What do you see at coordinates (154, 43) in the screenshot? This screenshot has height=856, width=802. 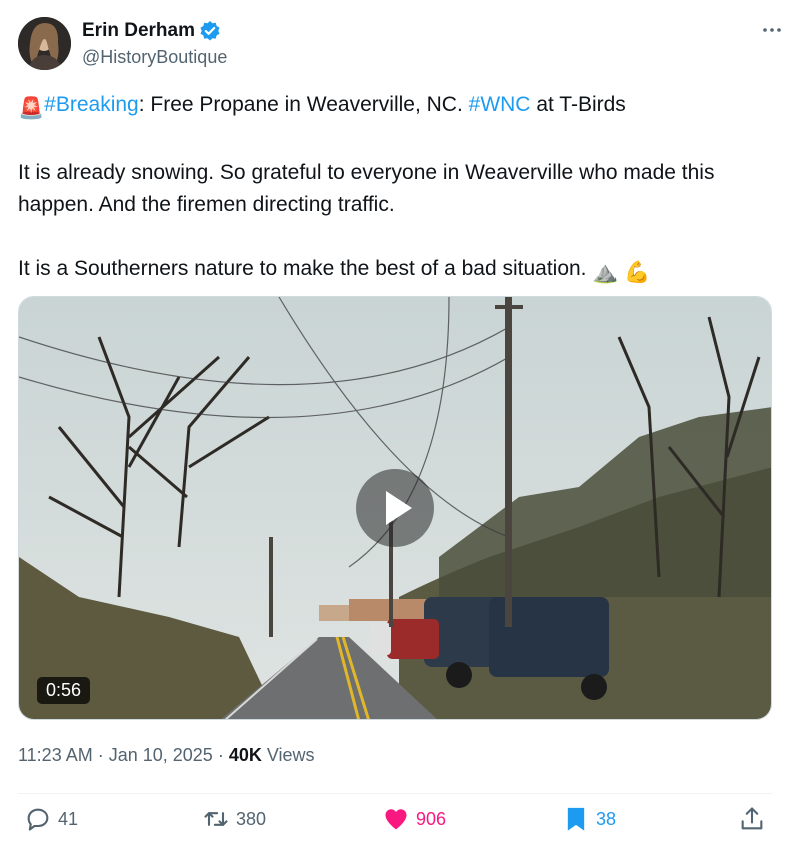 I see `user-info: Erin Derham @HistoryBoutique` at bounding box center [154, 43].